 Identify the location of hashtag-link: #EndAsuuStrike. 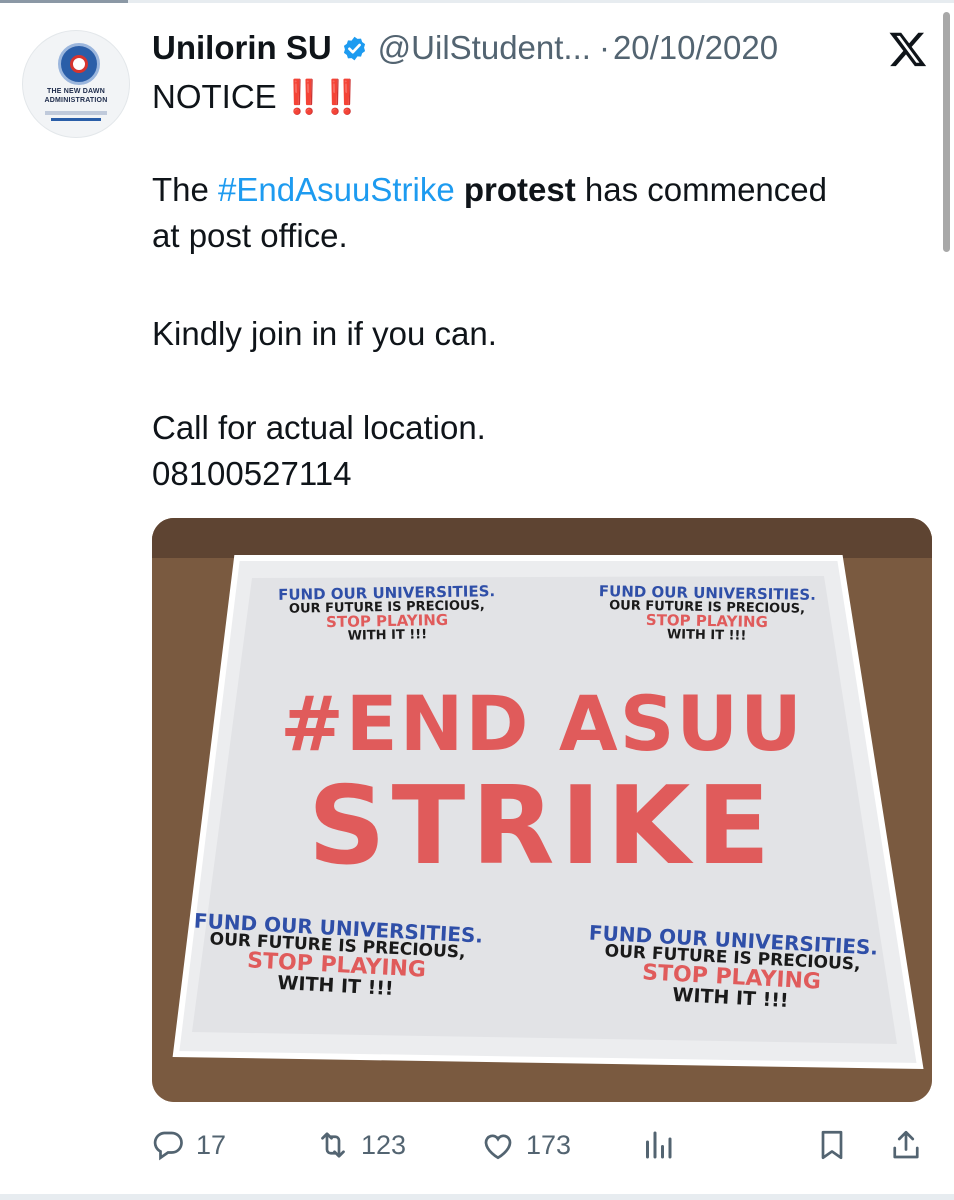
(336, 189).